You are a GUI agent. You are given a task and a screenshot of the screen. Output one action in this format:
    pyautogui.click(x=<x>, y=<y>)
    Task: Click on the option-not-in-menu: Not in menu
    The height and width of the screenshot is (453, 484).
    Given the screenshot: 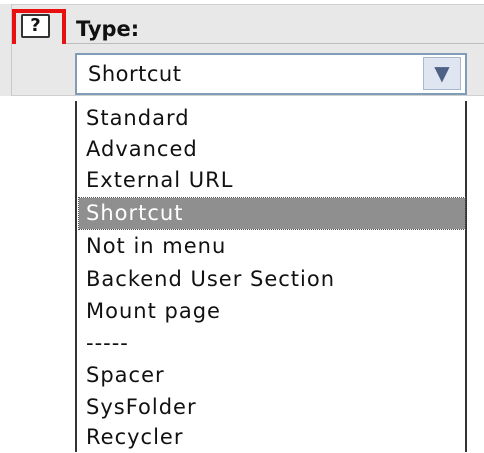 What is the action you would take?
    pyautogui.click(x=272, y=246)
    